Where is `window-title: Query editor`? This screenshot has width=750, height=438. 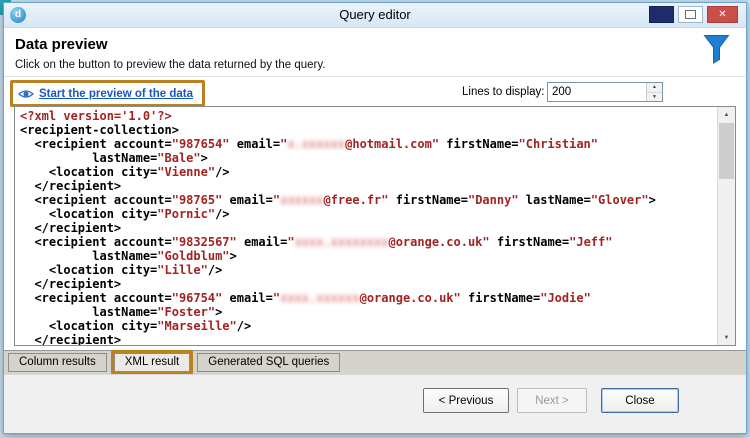 window-title: Query editor is located at coordinates (375, 14).